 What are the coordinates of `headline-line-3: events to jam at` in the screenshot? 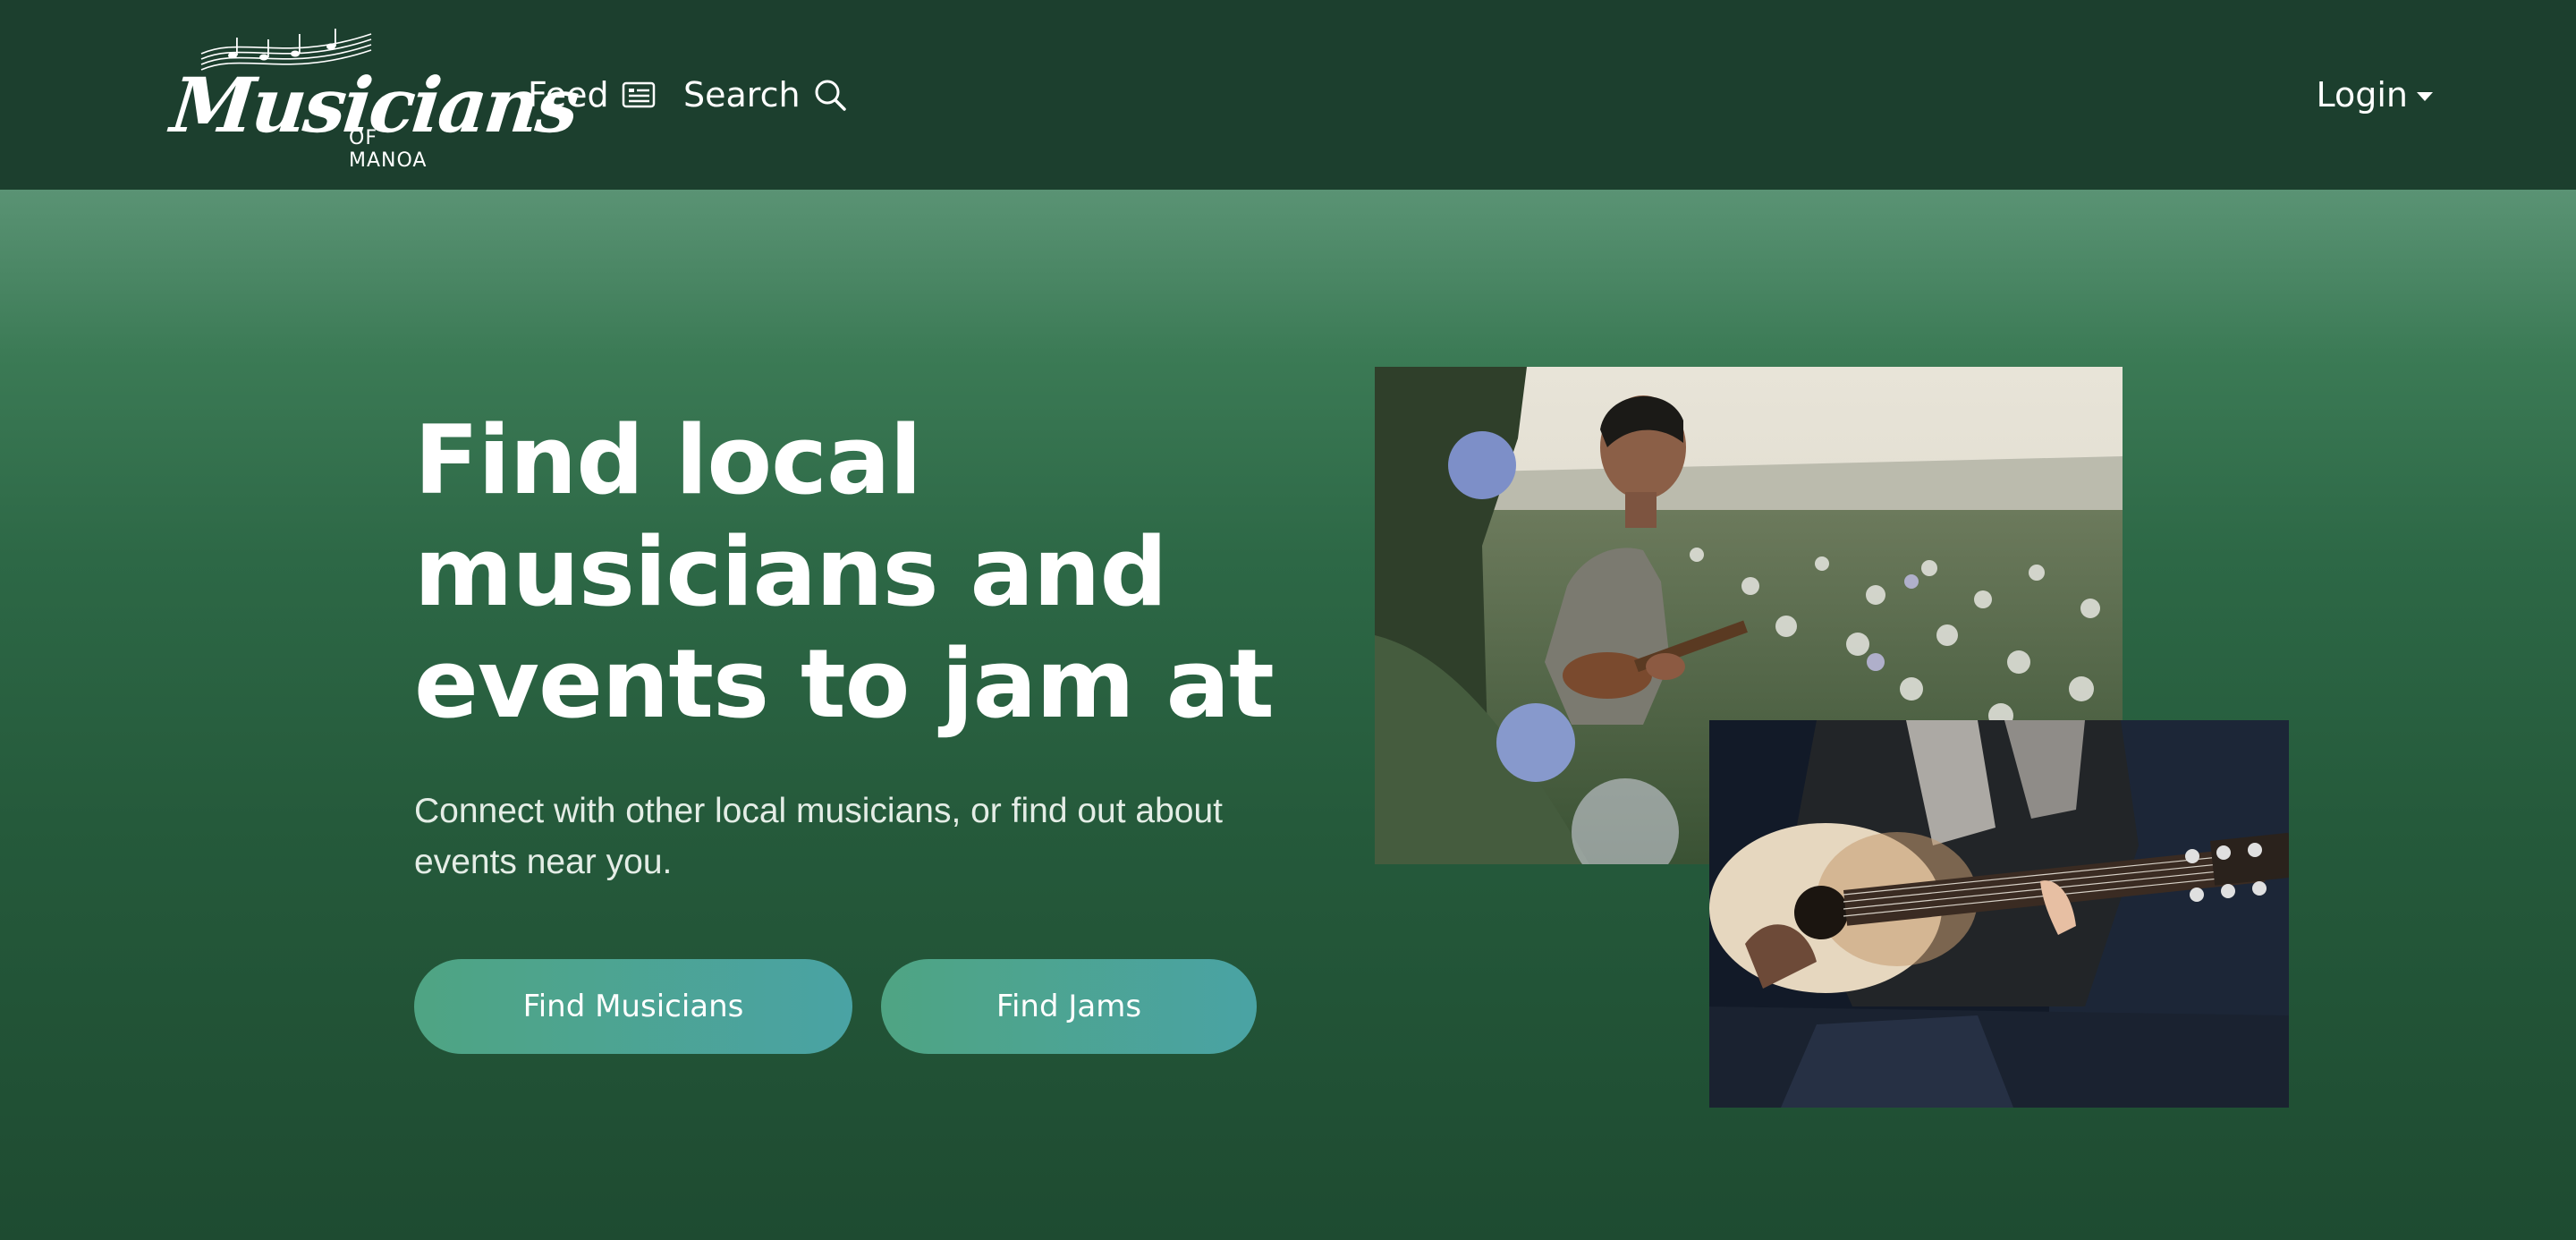 It's located at (844, 684).